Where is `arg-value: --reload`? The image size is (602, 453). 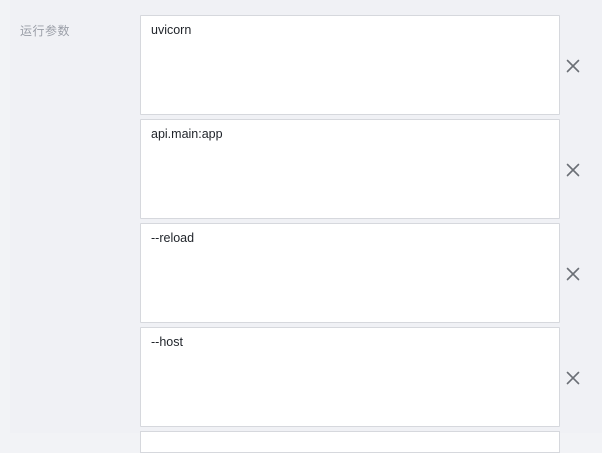
arg-value: --reload is located at coordinates (173, 238).